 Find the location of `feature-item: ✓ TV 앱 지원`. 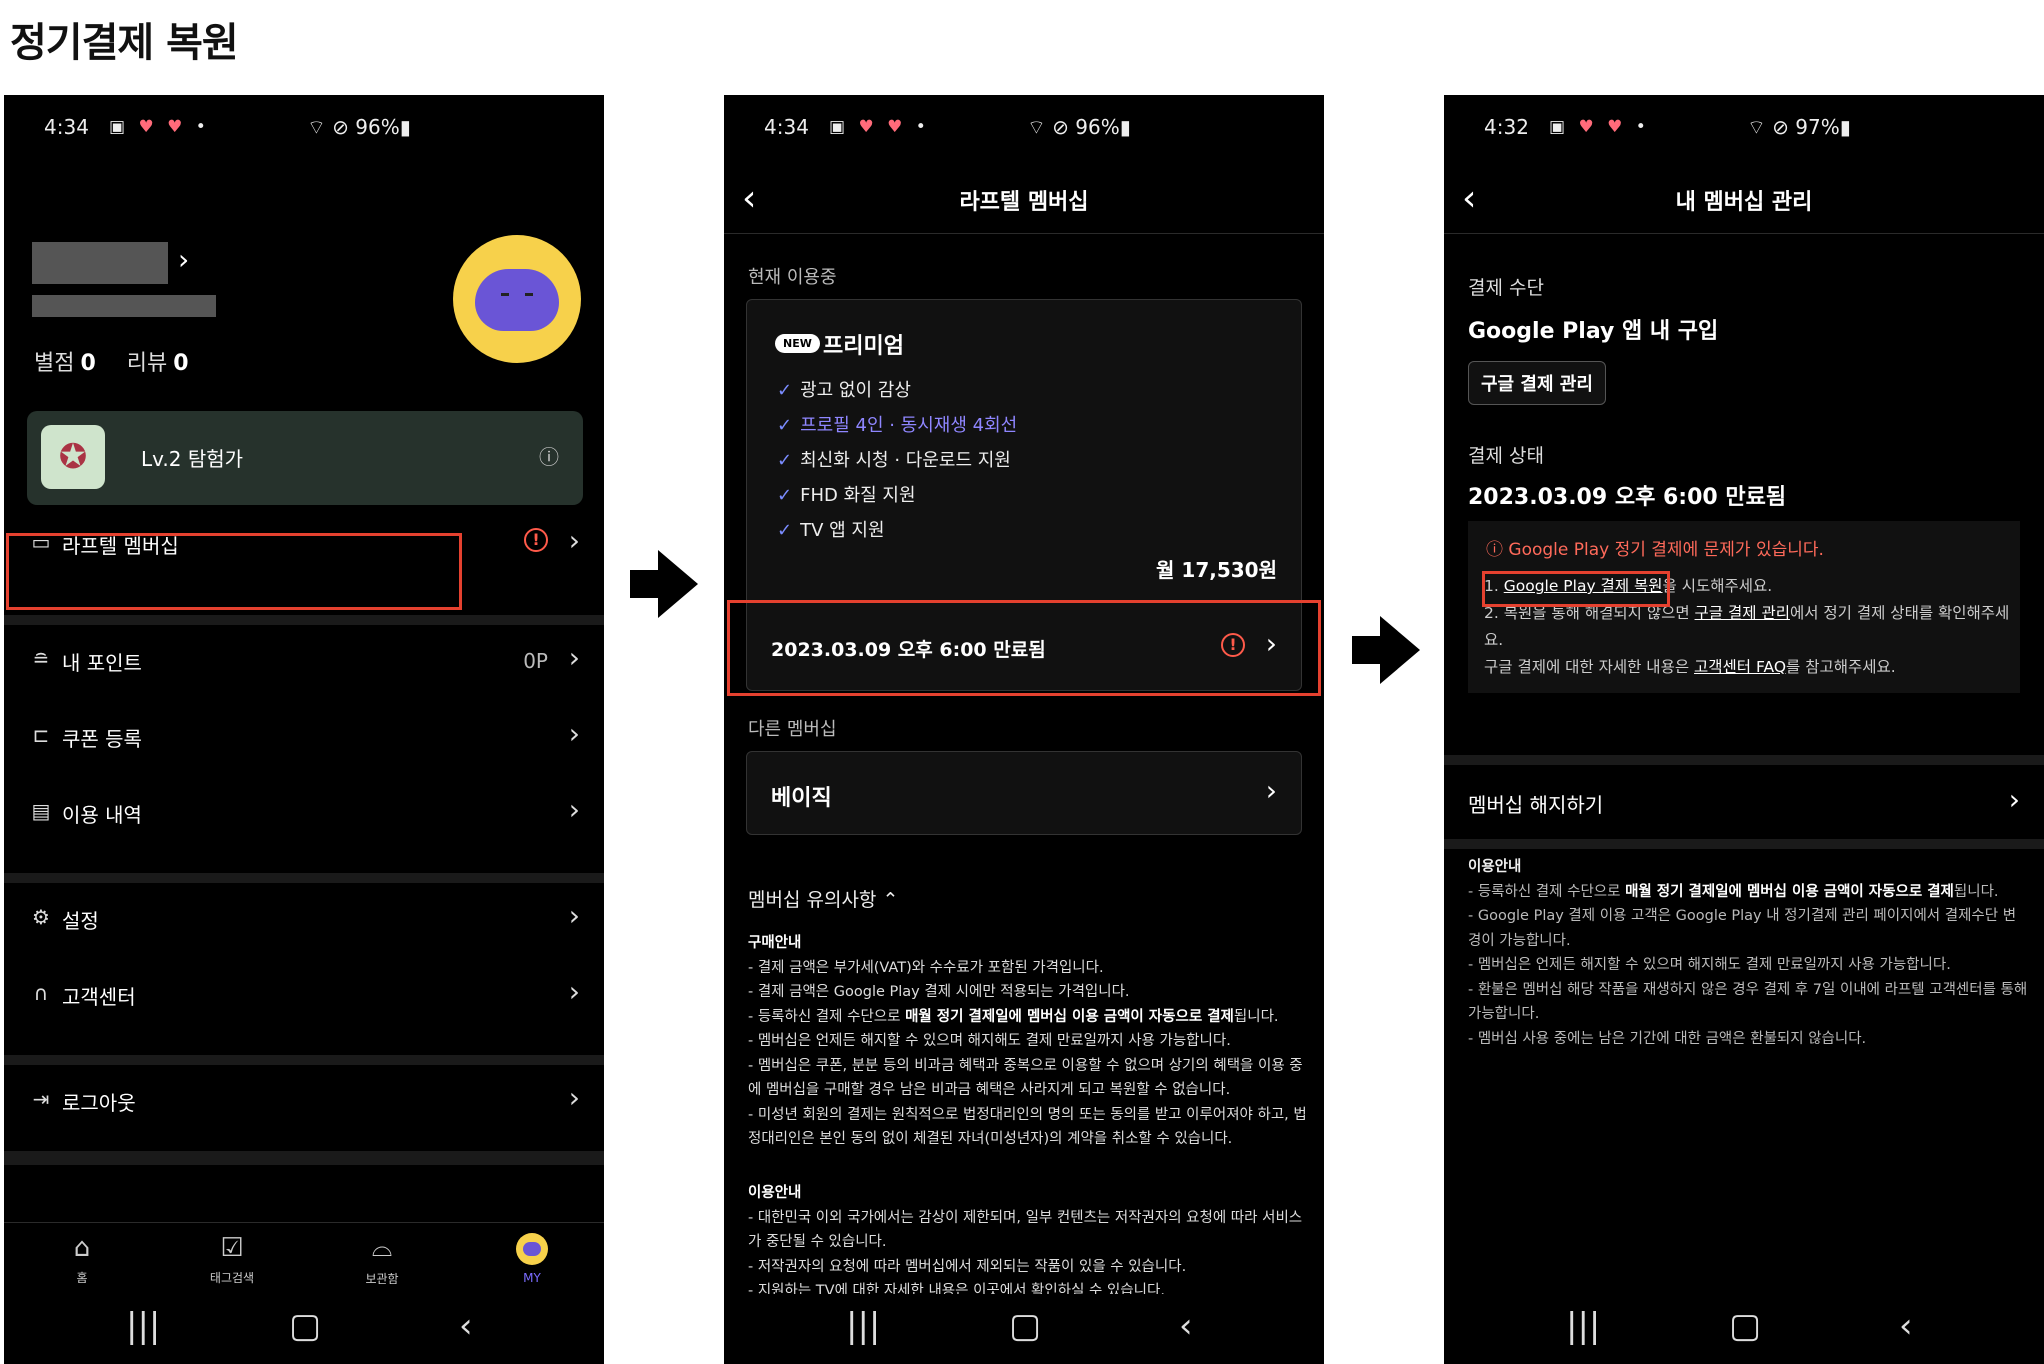

feature-item: ✓ TV 앱 지원 is located at coordinates (831, 529).